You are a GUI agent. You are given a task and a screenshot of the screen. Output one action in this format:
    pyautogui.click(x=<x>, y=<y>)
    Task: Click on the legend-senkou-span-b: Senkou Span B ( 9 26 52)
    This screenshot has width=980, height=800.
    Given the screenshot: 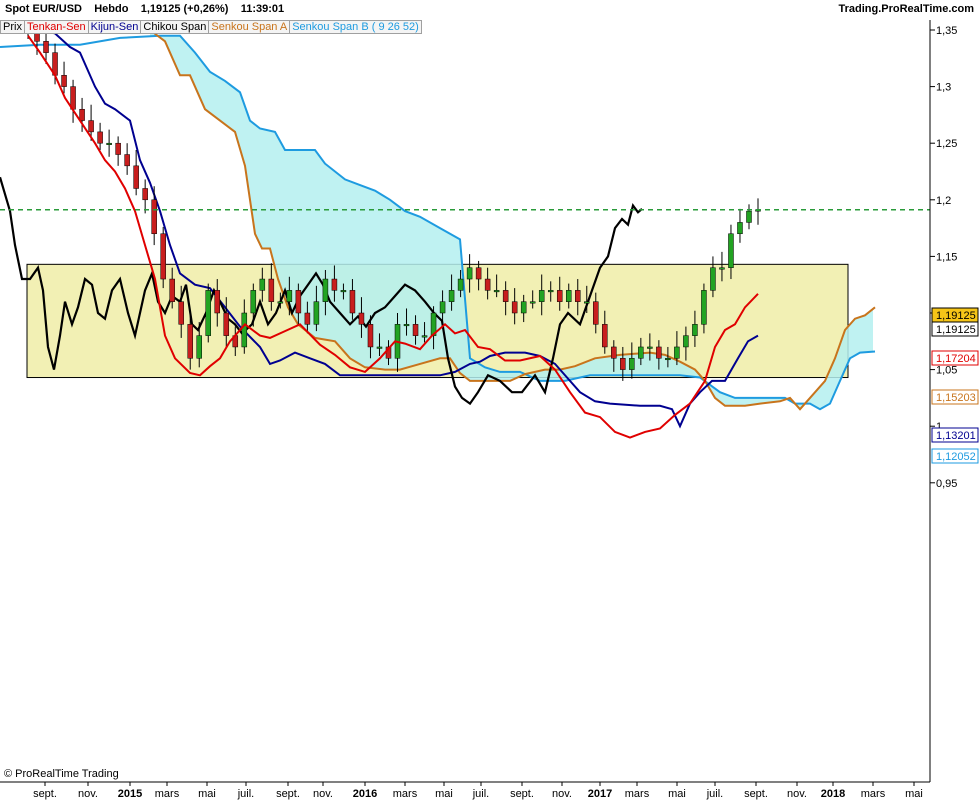 What is the action you would take?
    pyautogui.click(x=355, y=27)
    